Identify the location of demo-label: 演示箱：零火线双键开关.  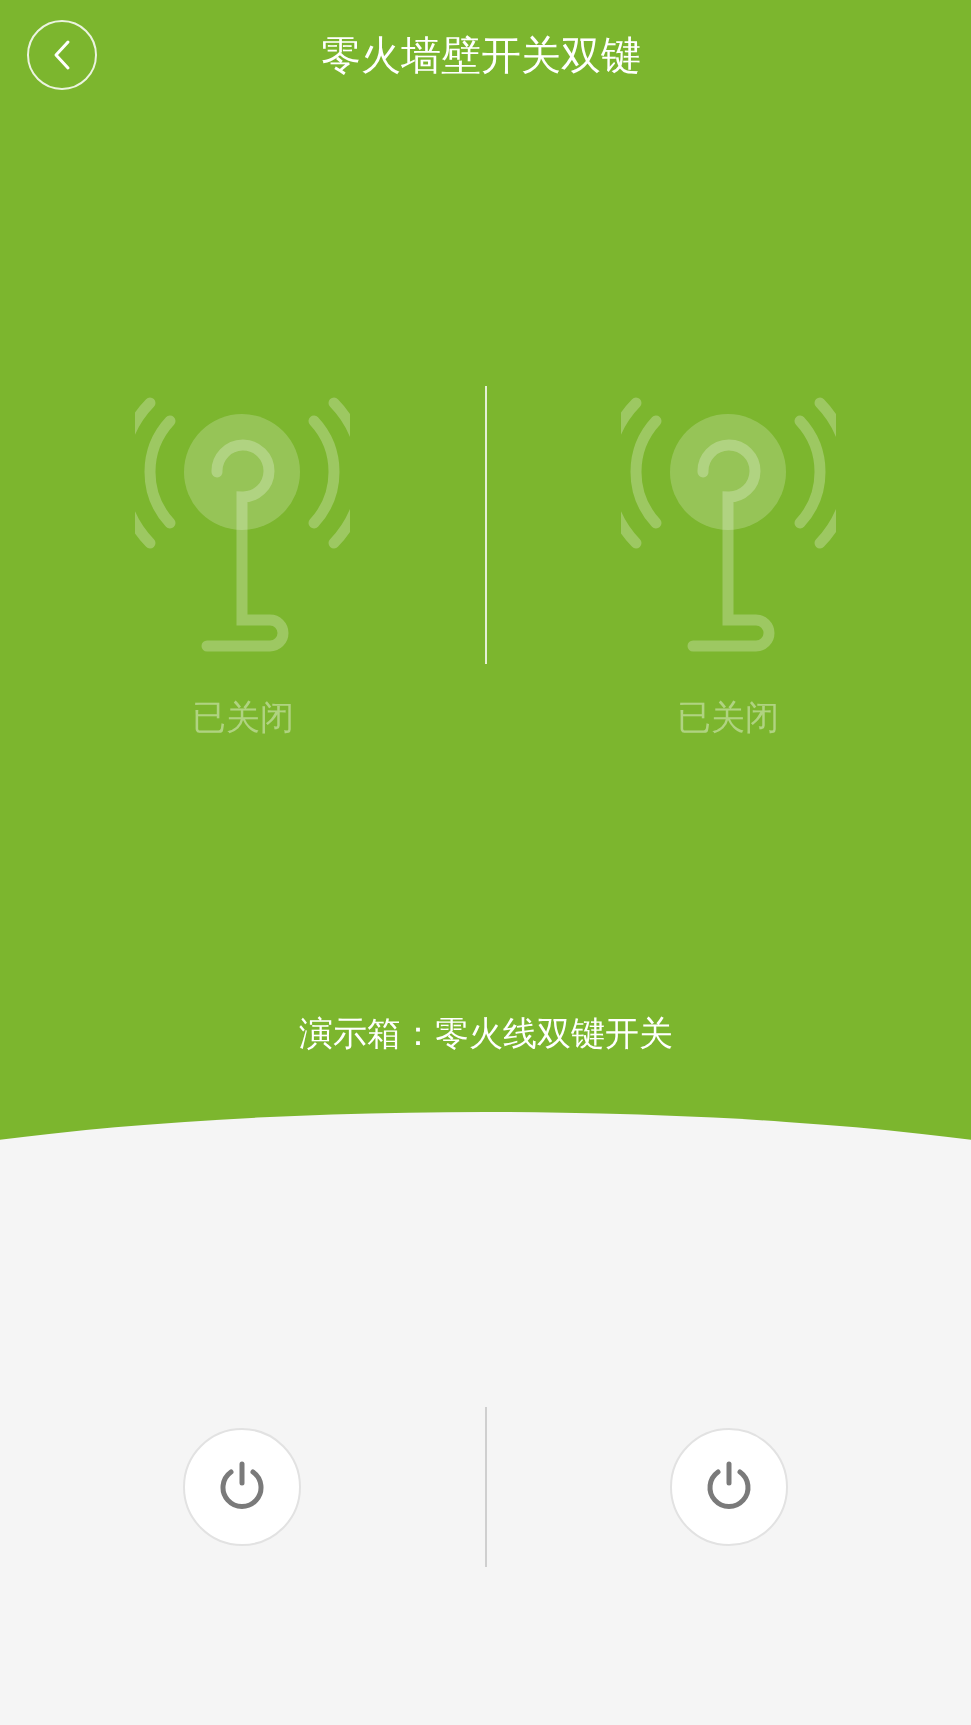
(485, 1033).